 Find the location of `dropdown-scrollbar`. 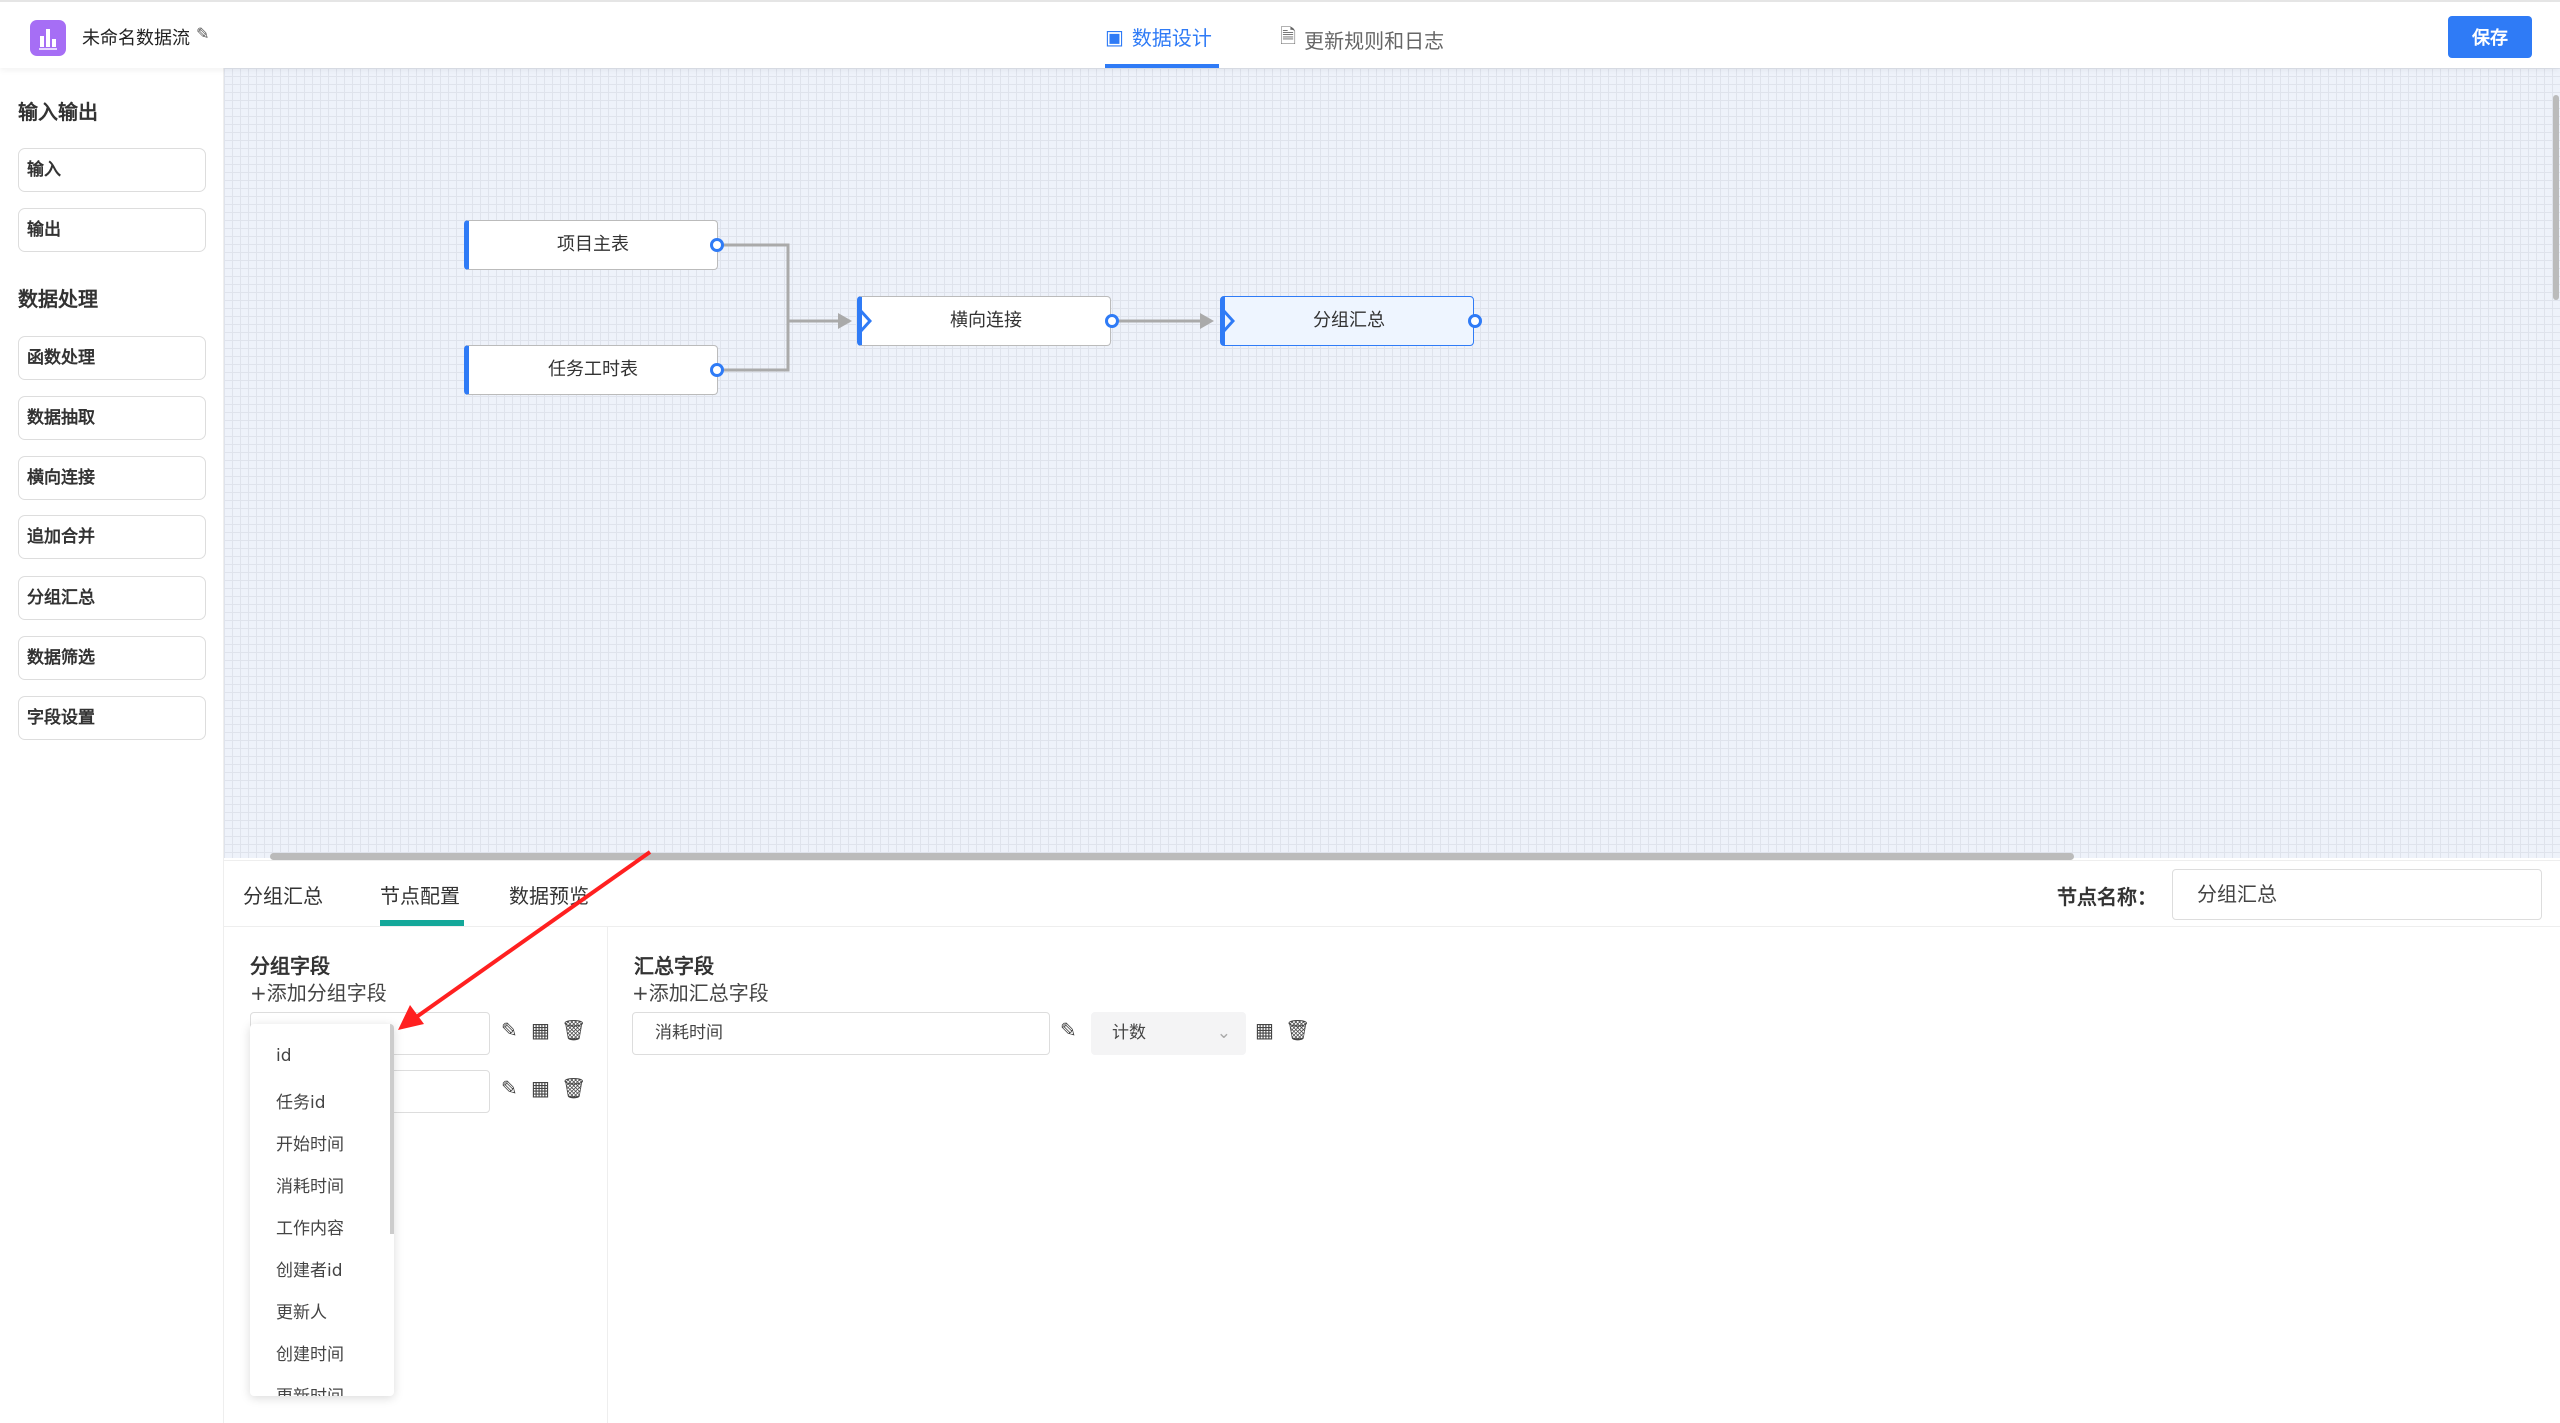

dropdown-scrollbar is located at coordinates (392, 1129).